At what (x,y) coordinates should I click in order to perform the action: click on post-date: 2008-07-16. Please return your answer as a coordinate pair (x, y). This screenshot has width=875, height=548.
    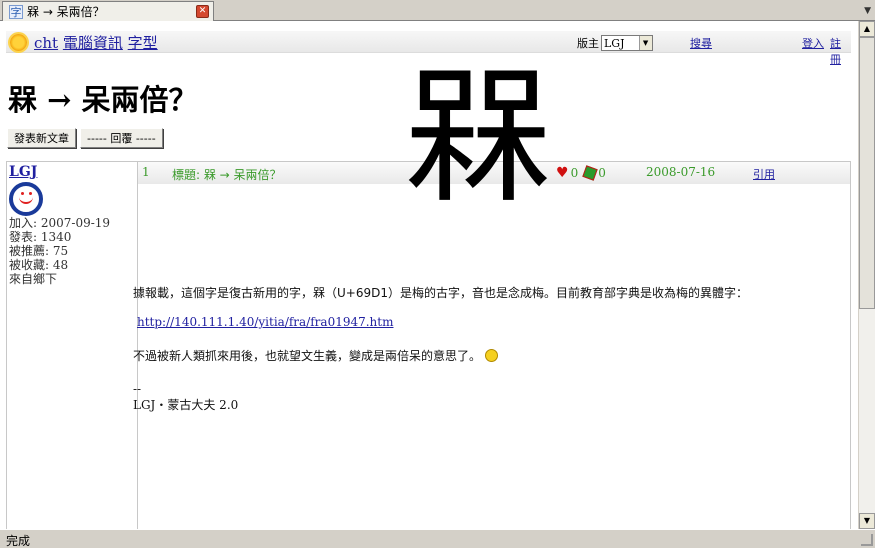
    Looking at the image, I should click on (681, 172).